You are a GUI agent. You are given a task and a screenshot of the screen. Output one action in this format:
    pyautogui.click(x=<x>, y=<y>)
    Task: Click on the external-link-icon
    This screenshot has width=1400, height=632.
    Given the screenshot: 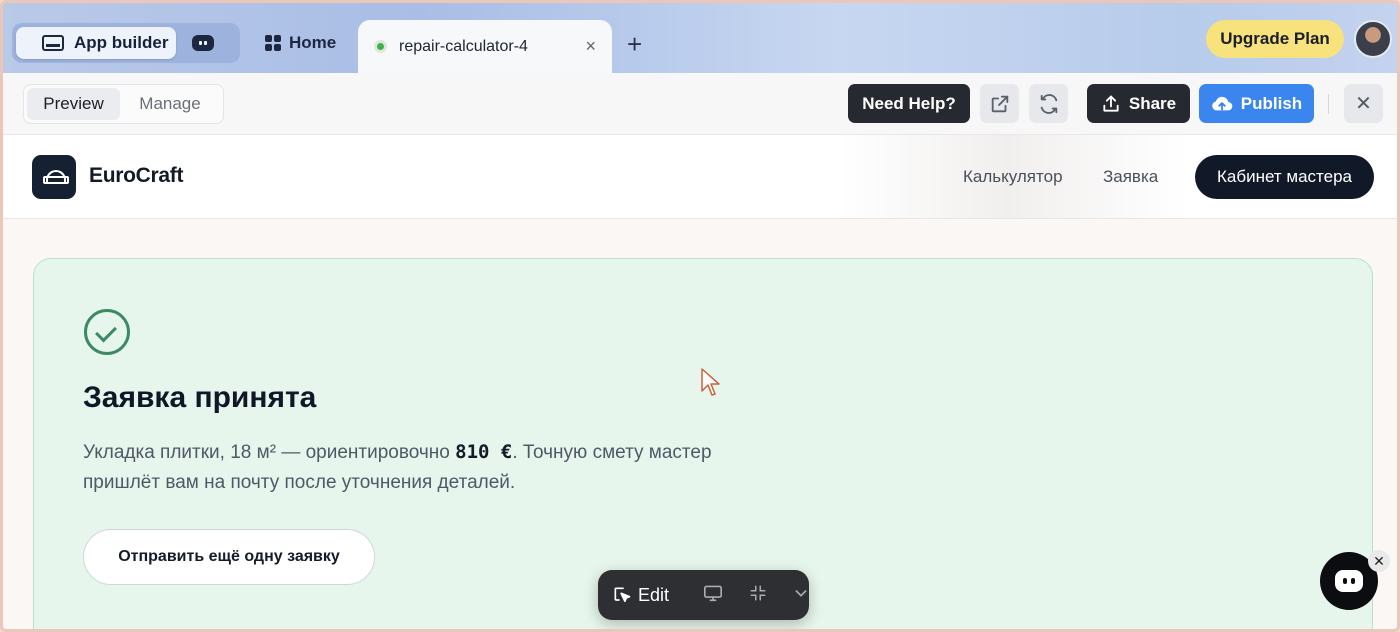 What is the action you would take?
    pyautogui.click(x=999, y=103)
    